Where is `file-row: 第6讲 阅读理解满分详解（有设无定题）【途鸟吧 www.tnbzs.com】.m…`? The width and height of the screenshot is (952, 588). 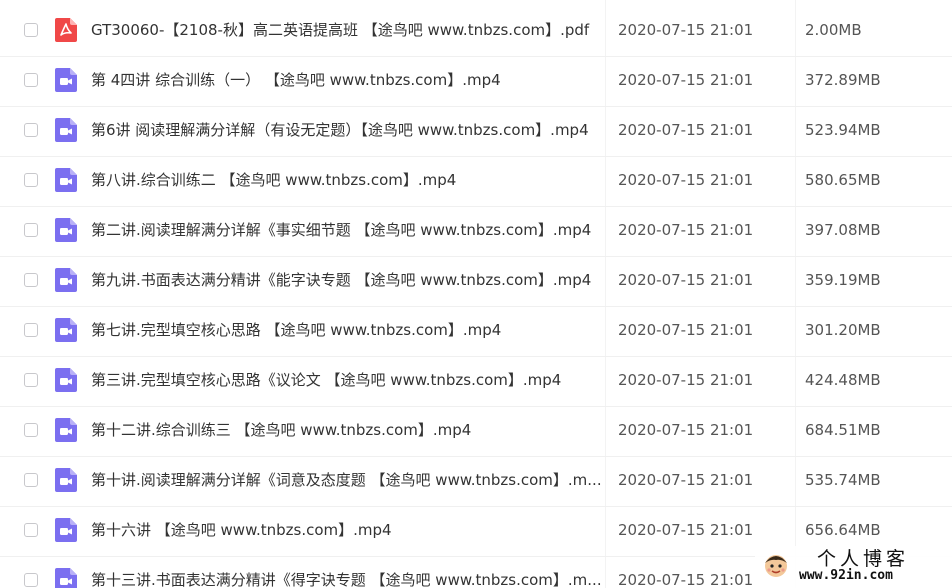 file-row: 第6讲 阅读理解满分详解（有设无定题）【途鸟吧 www.tnbzs.com】.m… is located at coordinates (476, 132).